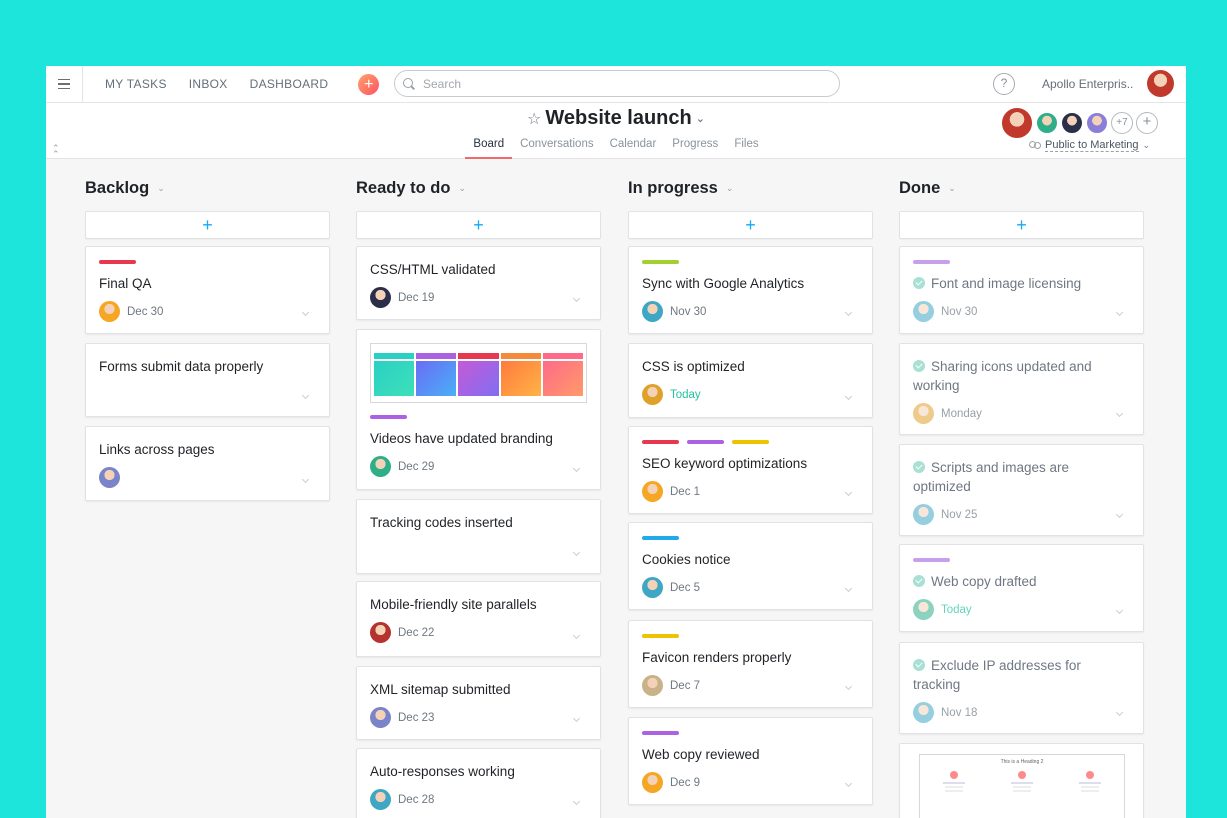  Describe the element at coordinates (1122, 123) in the screenshot. I see `more-members-button: +7` at that location.